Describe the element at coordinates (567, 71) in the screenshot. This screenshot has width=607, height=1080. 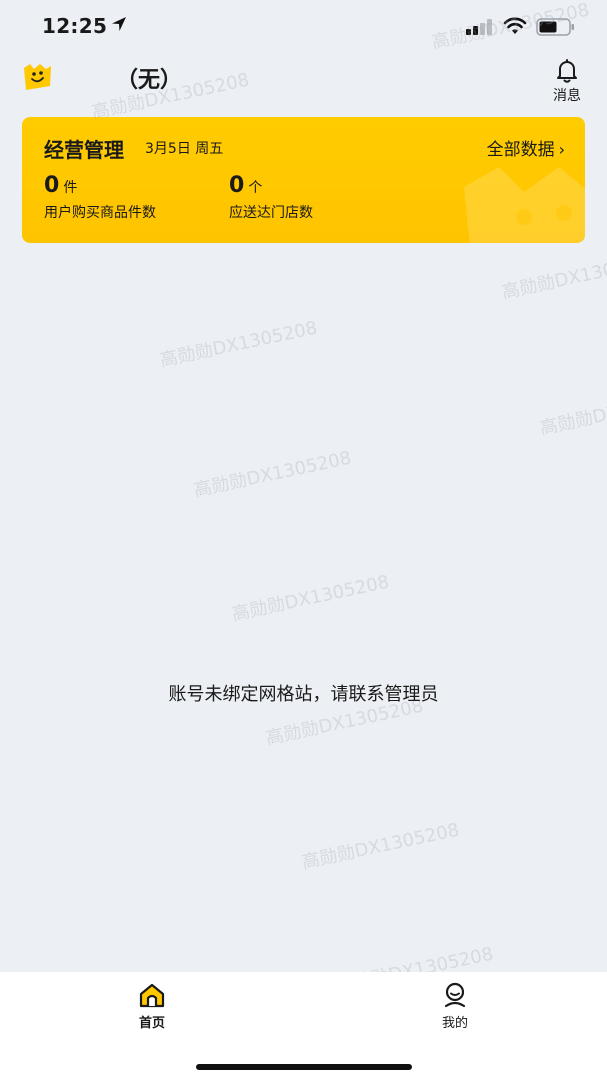
I see `bell-icon` at that location.